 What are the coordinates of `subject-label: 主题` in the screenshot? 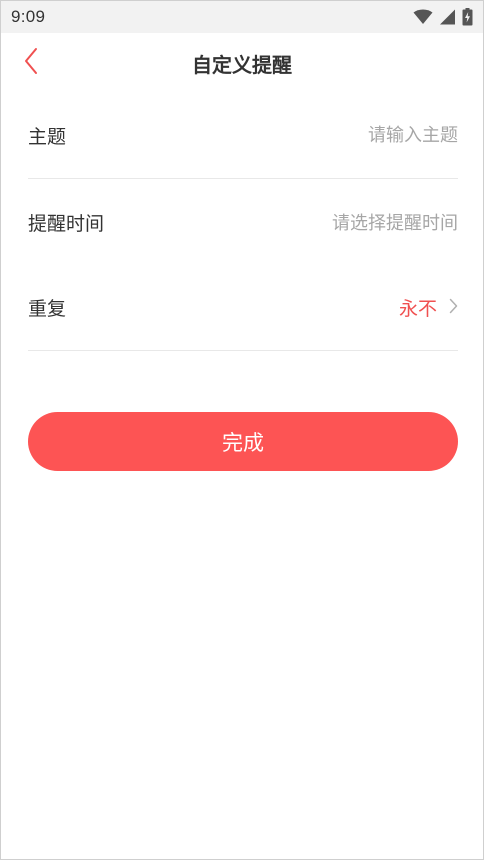 It's located at (47, 137).